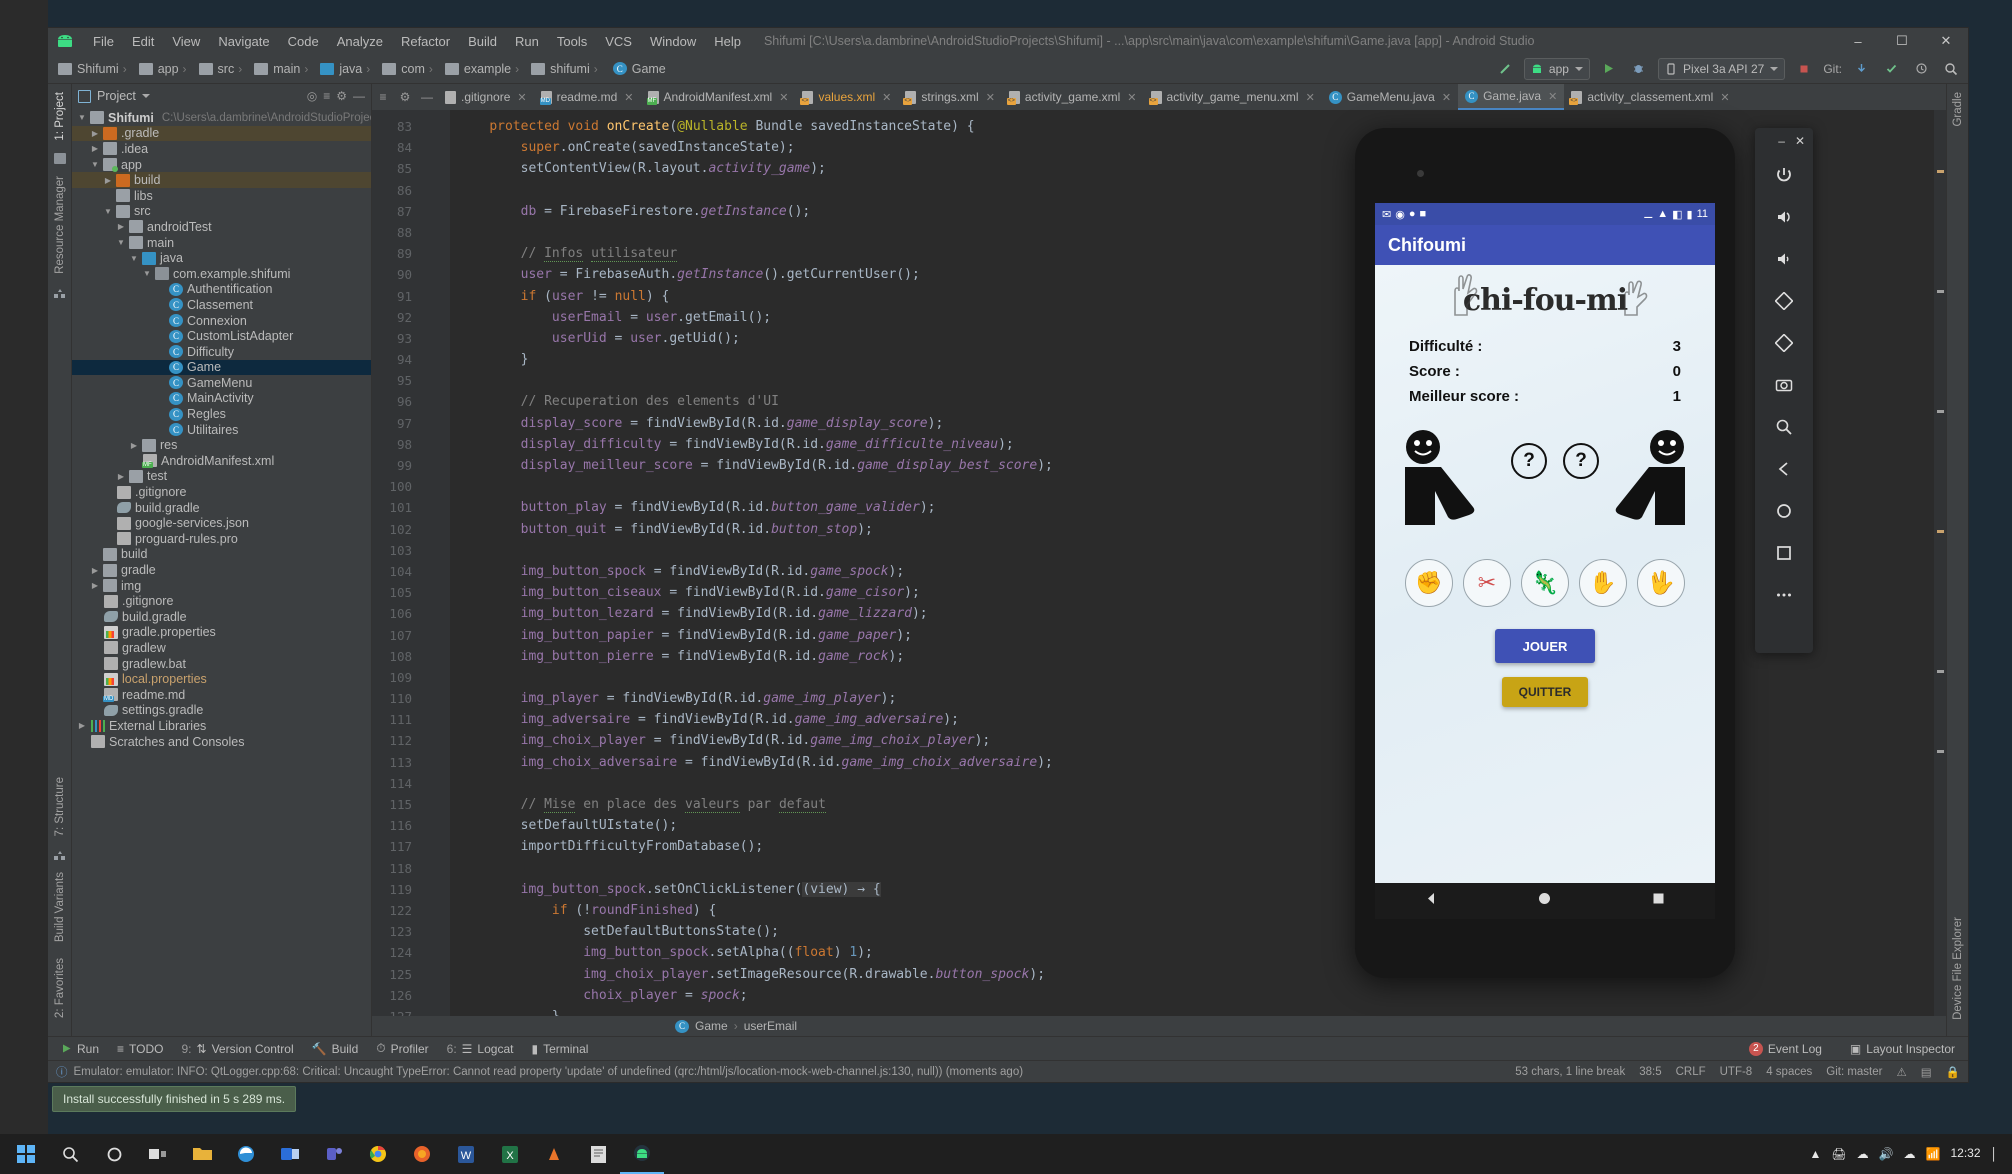 This screenshot has height=1174, width=2012. I want to click on emulator-window-controls: – ✕, so click(1784, 141).